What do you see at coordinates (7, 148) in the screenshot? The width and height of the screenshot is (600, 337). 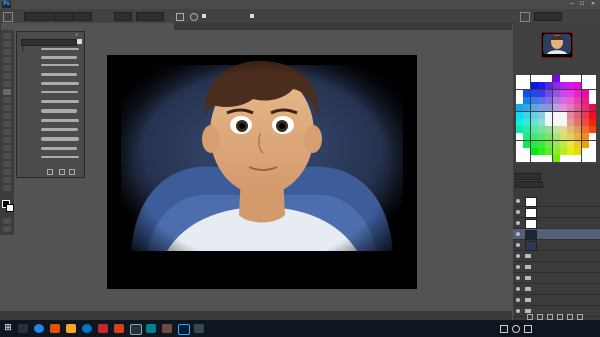 I see `pen-tool-icon` at bounding box center [7, 148].